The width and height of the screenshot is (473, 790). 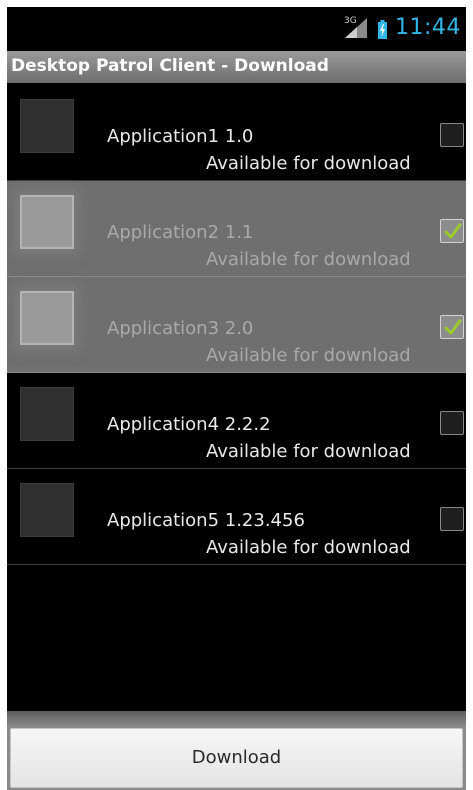 What do you see at coordinates (180, 232) in the screenshot?
I see `app-name: Application2 1.1` at bounding box center [180, 232].